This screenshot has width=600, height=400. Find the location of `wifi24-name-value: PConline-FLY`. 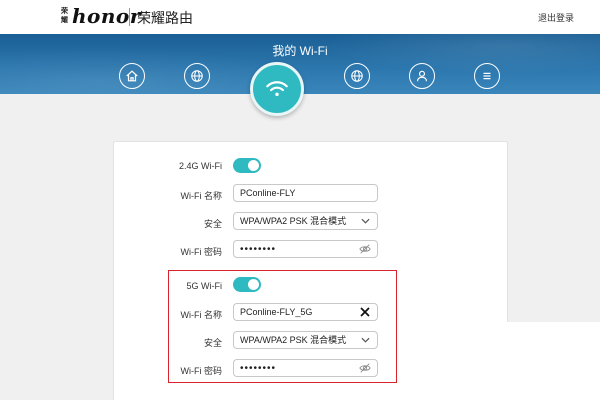

wifi24-name-value: PConline-FLY is located at coordinates (268, 193).